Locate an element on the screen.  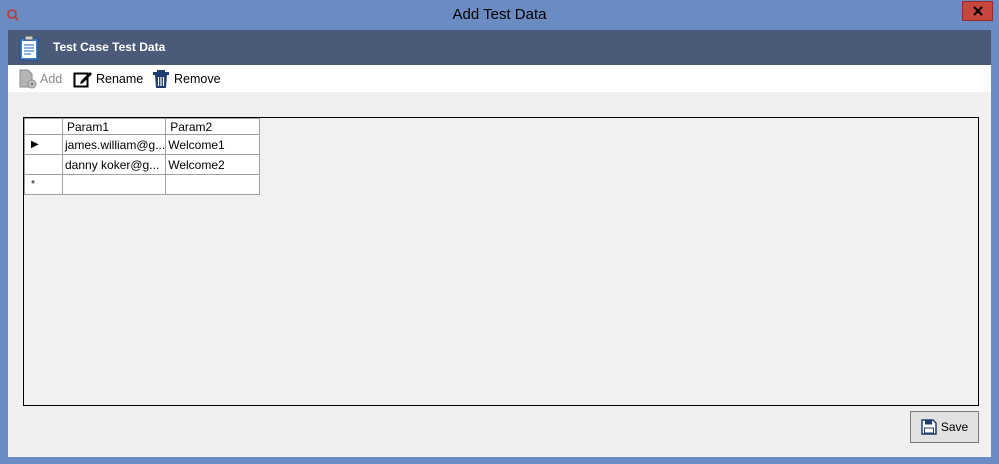
grid-header-row: Param1 Param2 is located at coordinates (142, 126).